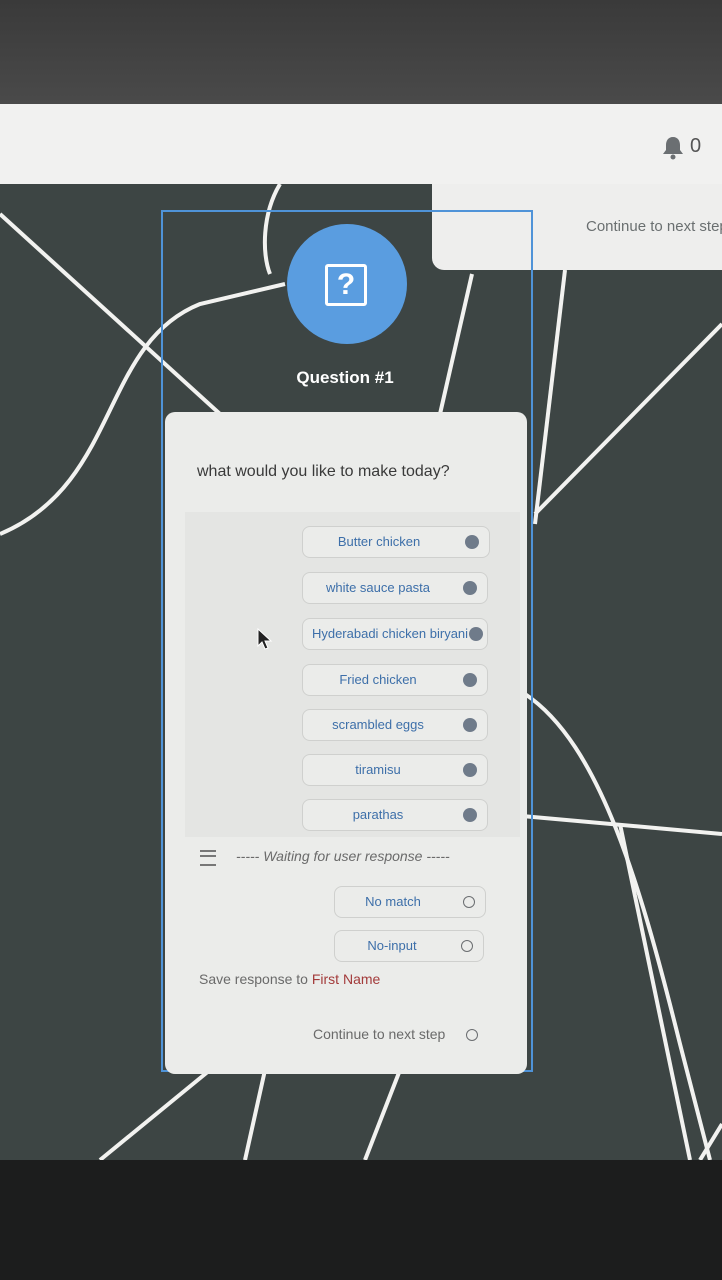 The width and height of the screenshot is (722, 1280). I want to click on notification-count: 0, so click(696, 146).